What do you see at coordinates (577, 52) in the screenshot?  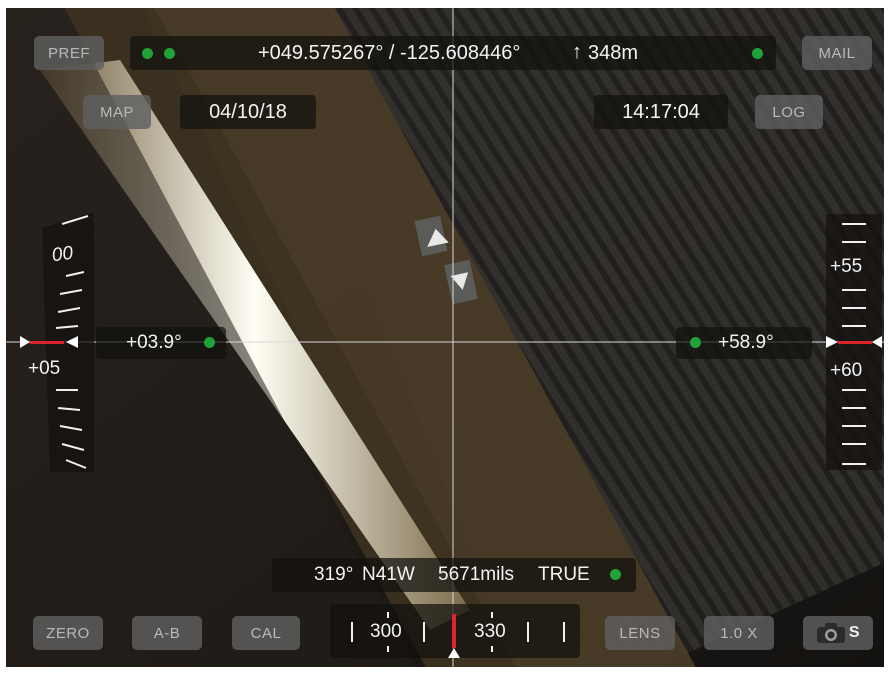 I see `altitude-arrow-icon: ↑` at bounding box center [577, 52].